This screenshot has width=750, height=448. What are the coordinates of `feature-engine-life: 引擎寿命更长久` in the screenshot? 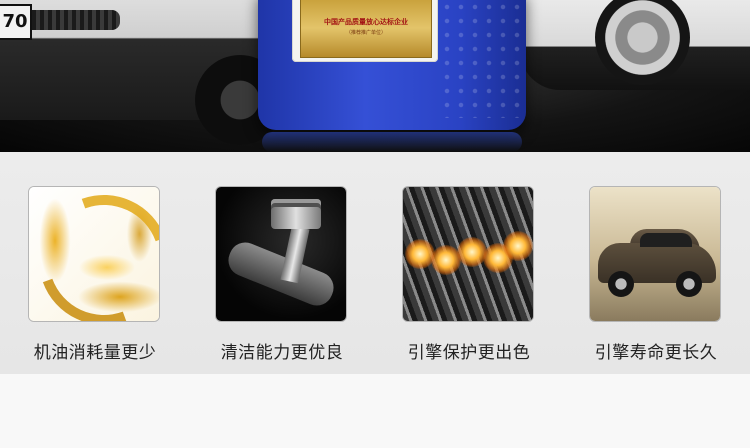 It's located at (656, 274).